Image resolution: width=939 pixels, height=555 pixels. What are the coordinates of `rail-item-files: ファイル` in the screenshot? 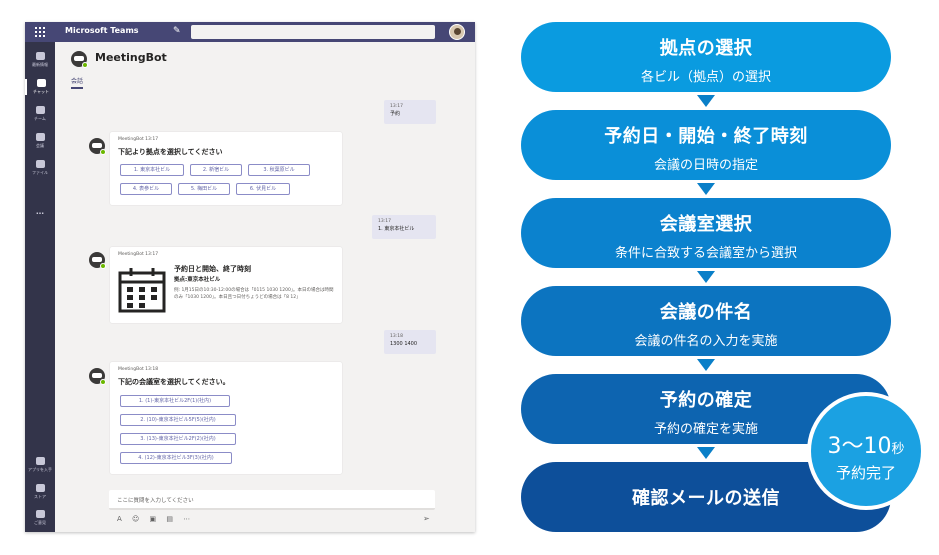 It's located at (40, 168).